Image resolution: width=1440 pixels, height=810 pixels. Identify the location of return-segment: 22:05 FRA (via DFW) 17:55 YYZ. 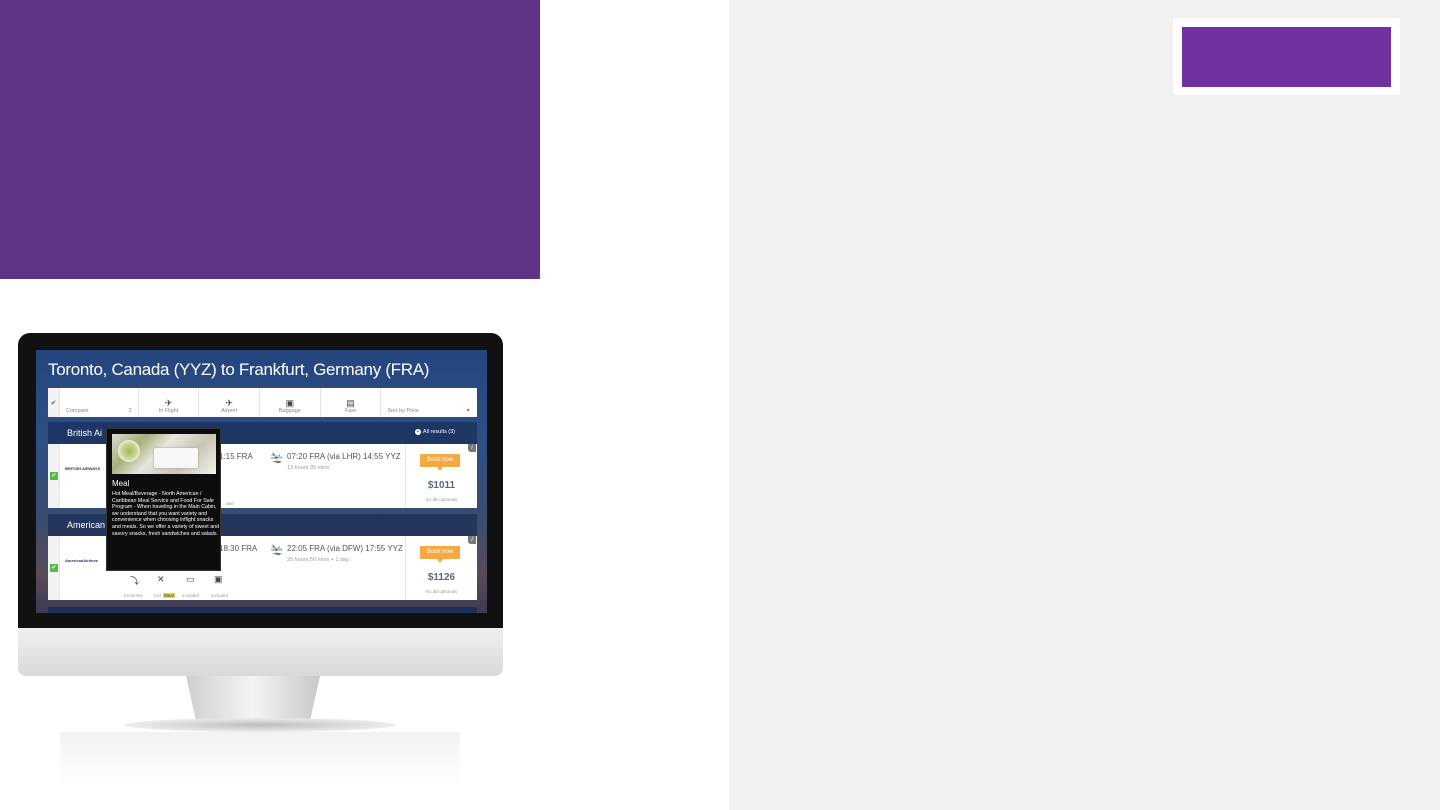
(345, 548).